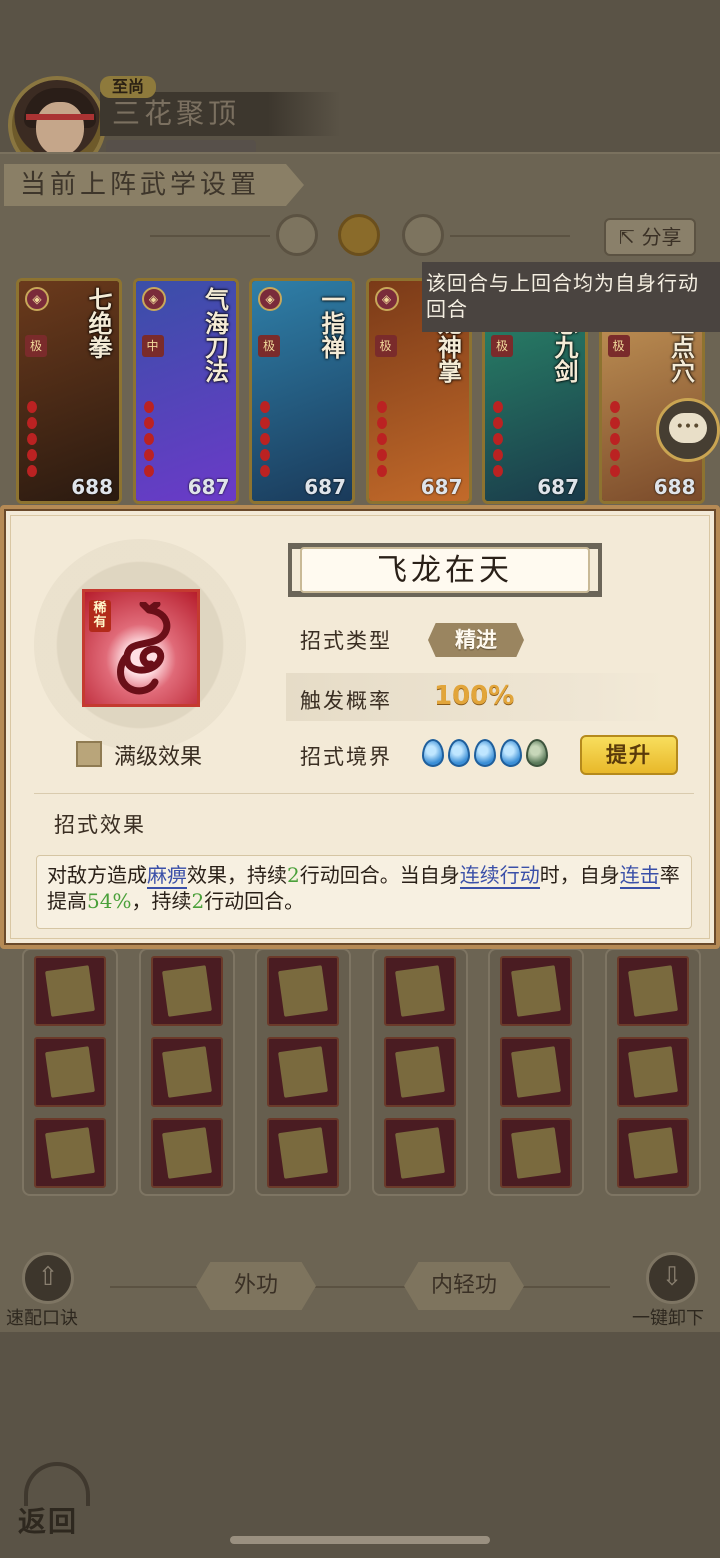 The height and width of the screenshot is (1558, 720). I want to click on tab-inner-light-skill: 内轻功, so click(464, 1286).